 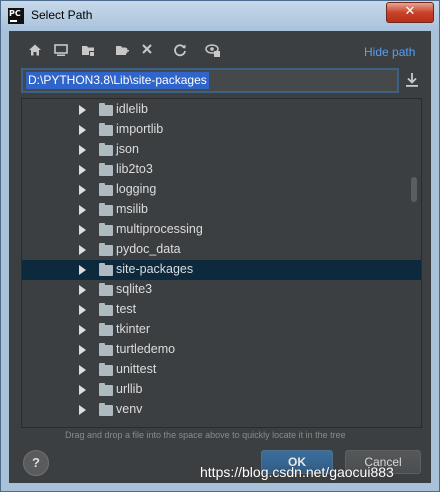 I want to click on watermark: https://blog.csdn.net/gaocui883, so click(x=297, y=472).